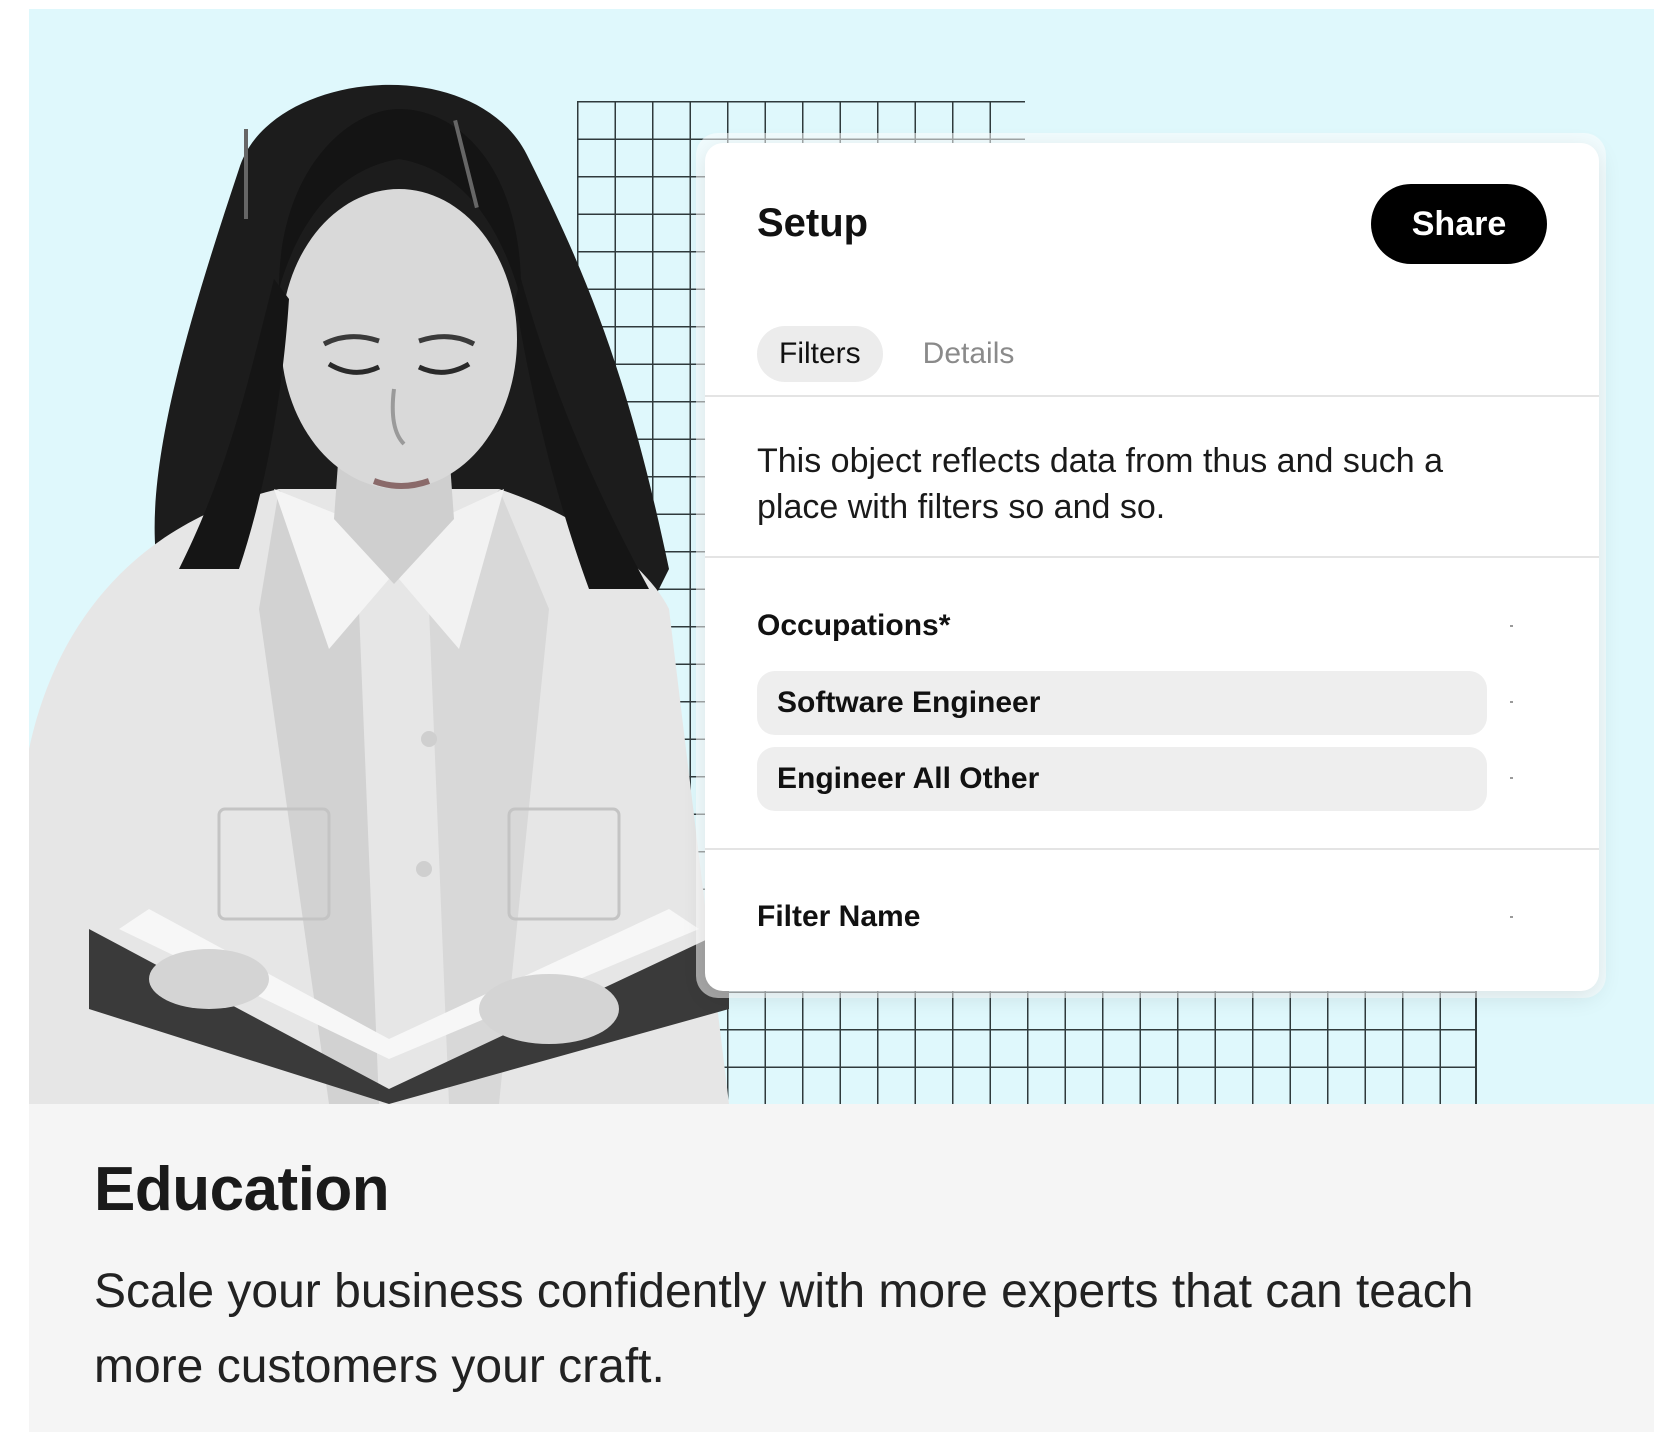 Image resolution: width=1654 pixels, height=1432 pixels. Describe the element at coordinates (813, 223) in the screenshot. I see `card-title: Setup` at that location.